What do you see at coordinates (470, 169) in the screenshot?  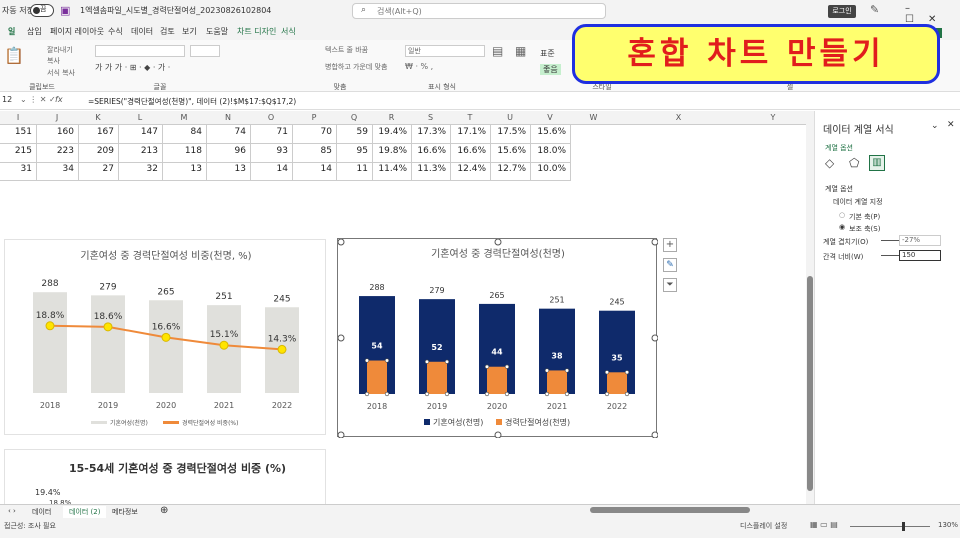 I see `cell: 12.4%` at bounding box center [470, 169].